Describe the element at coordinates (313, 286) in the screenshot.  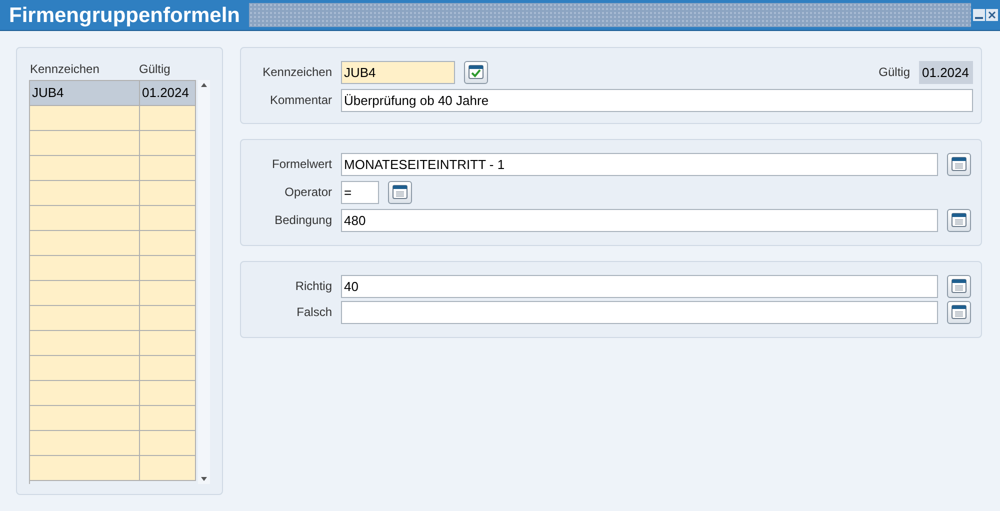
I see `field-label: Richtig` at that location.